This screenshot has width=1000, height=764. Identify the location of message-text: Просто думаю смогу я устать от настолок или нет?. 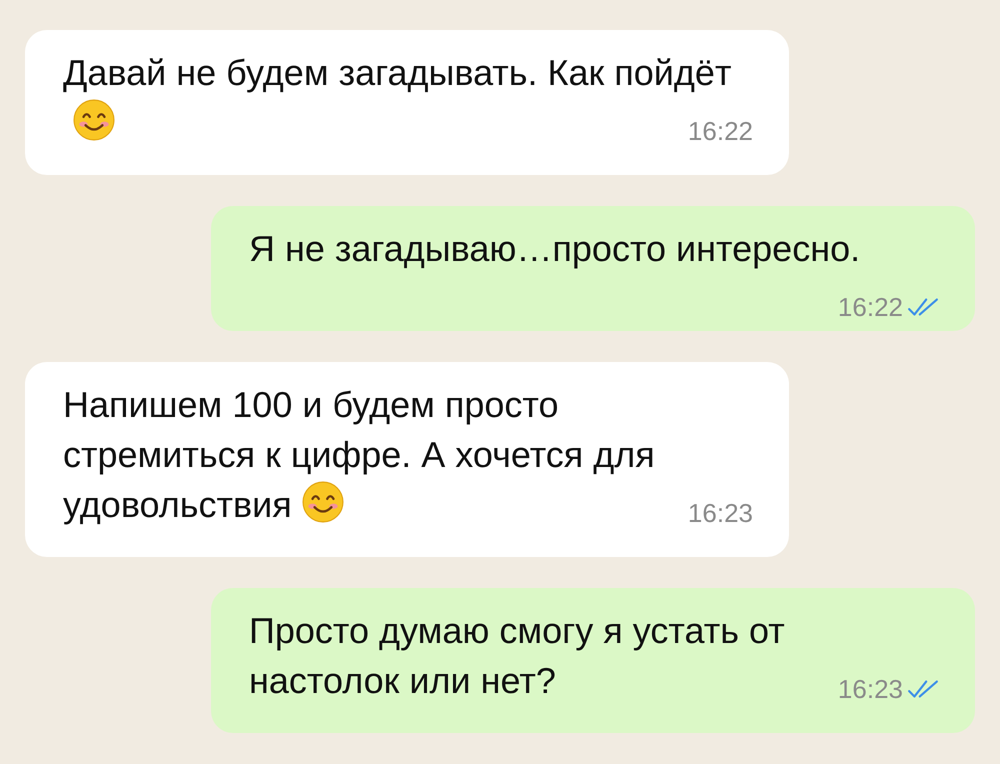
(517, 655).